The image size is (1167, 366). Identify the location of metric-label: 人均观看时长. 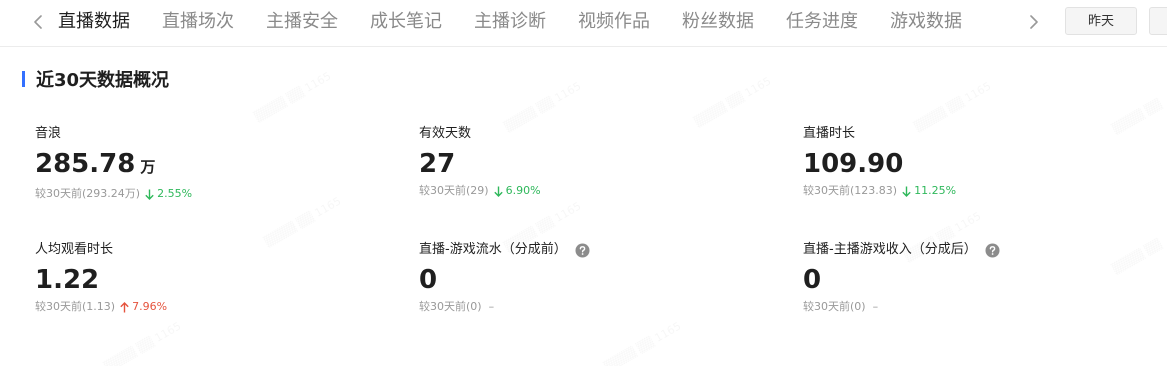
(74, 249).